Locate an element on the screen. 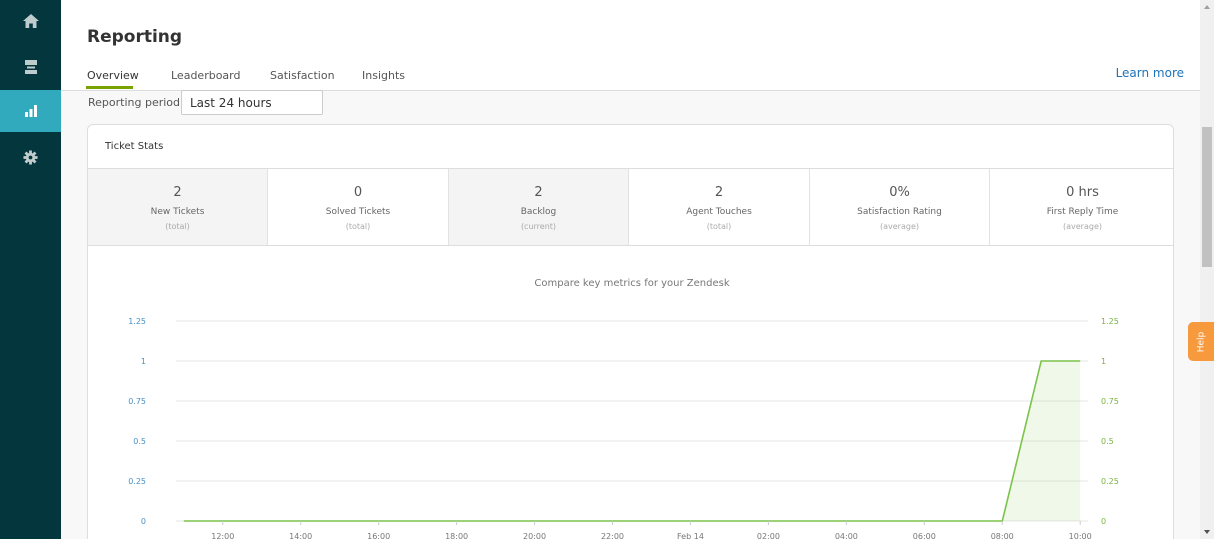 The width and height of the screenshot is (1214, 539). learn-more-link: Learn more is located at coordinates (1150, 73).